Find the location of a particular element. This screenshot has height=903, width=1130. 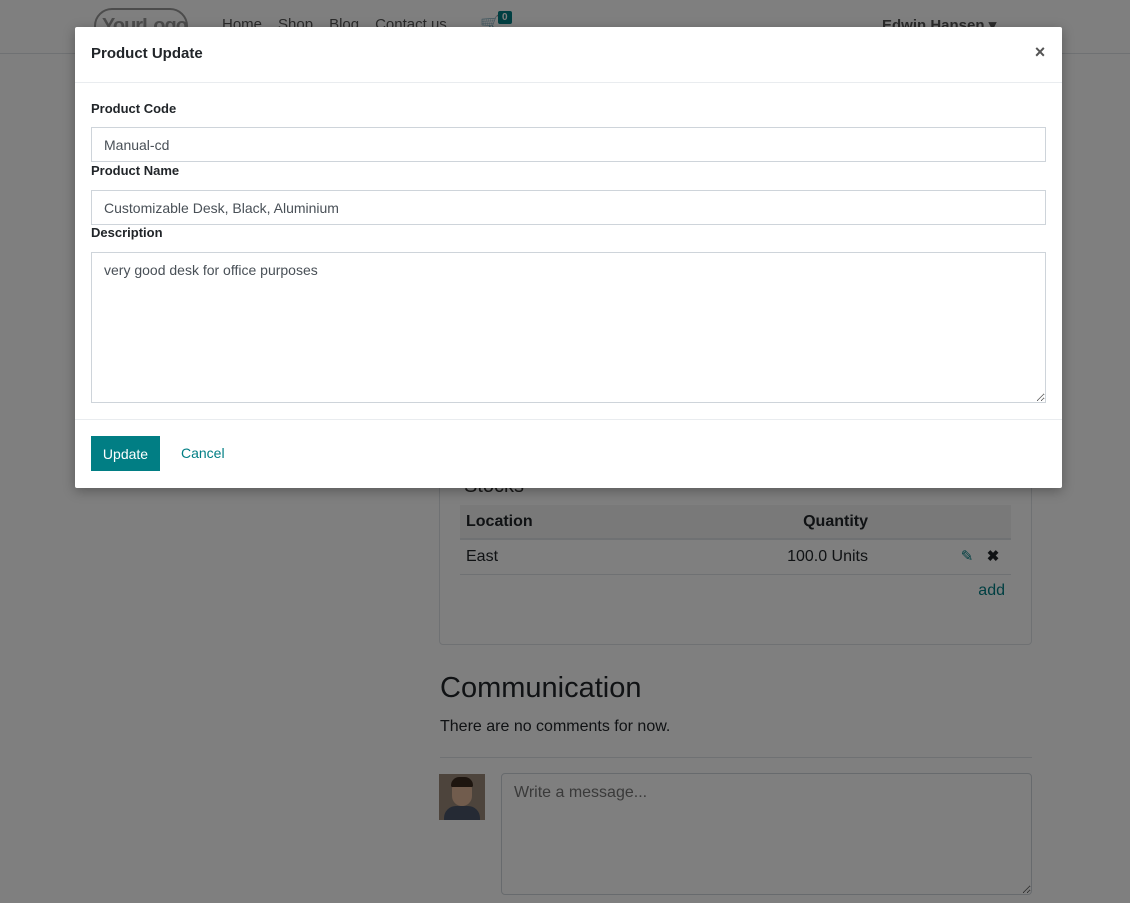

modal-footer: Update Cancel is located at coordinates (568, 453).